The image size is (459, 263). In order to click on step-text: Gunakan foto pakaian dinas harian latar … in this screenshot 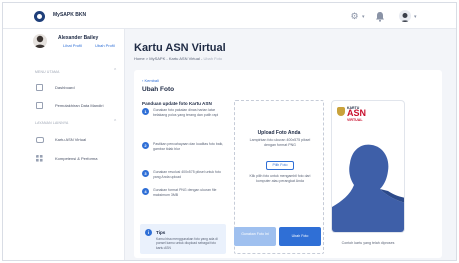, I will do `click(186, 112)`.